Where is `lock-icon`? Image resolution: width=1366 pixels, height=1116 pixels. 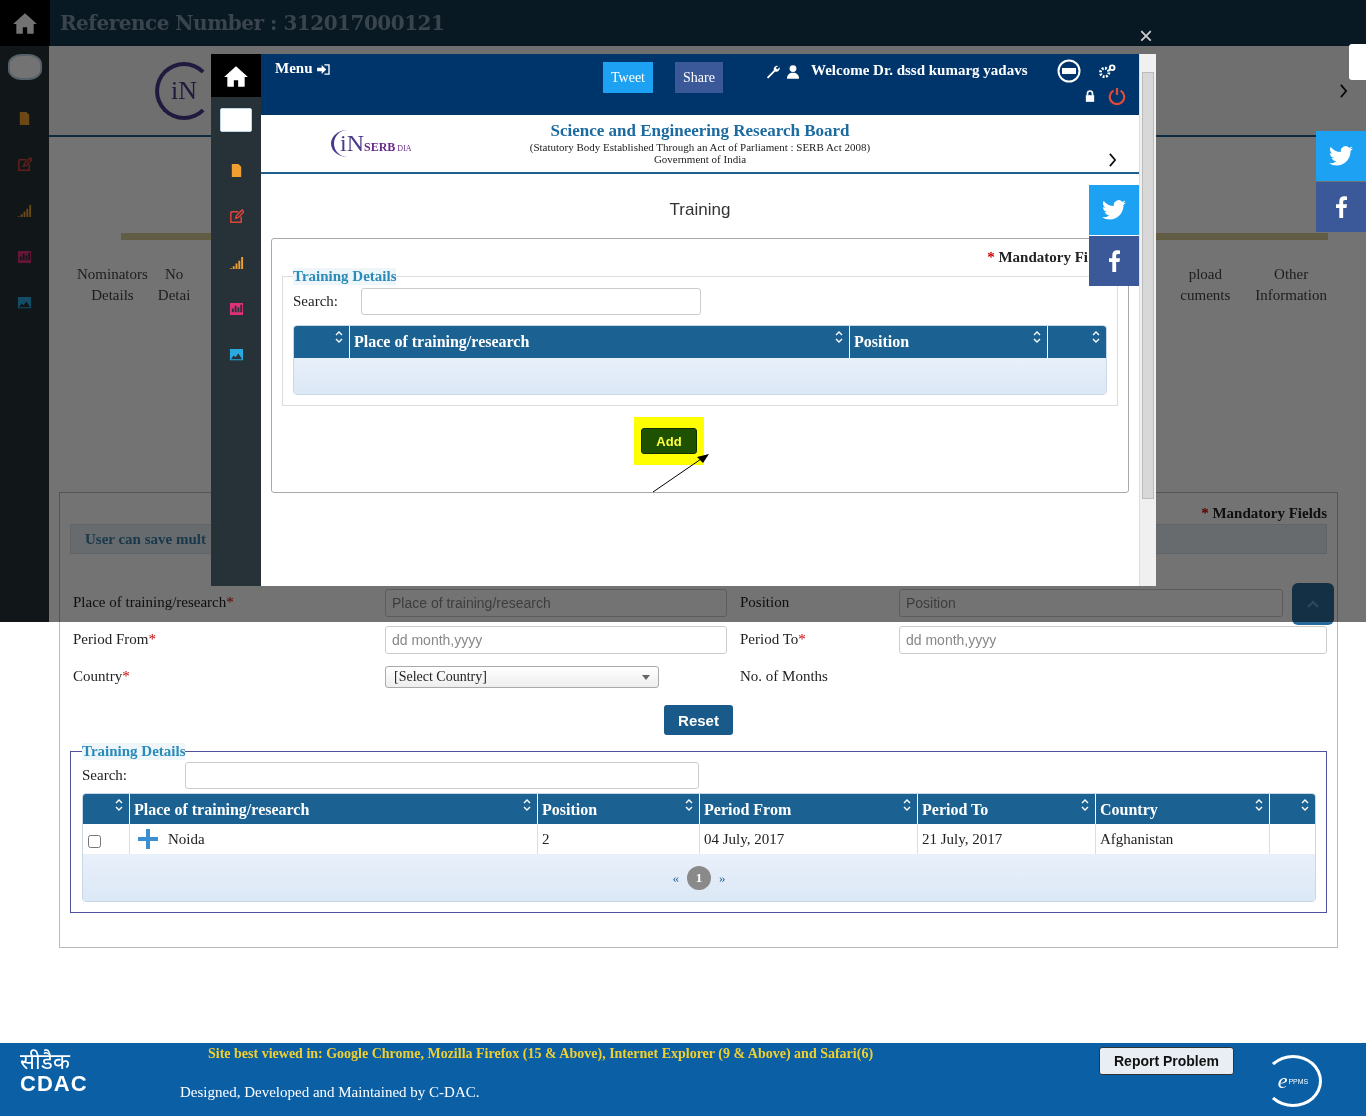 lock-icon is located at coordinates (1090, 96).